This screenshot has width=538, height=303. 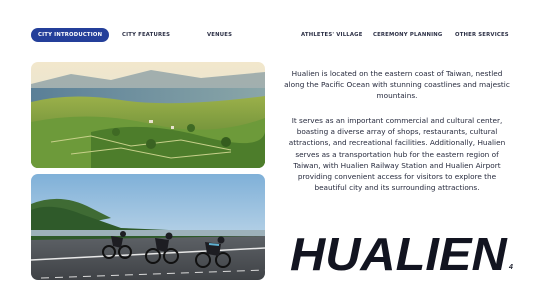 What do you see at coordinates (511, 267) in the screenshot?
I see `page-number: 4` at bounding box center [511, 267].